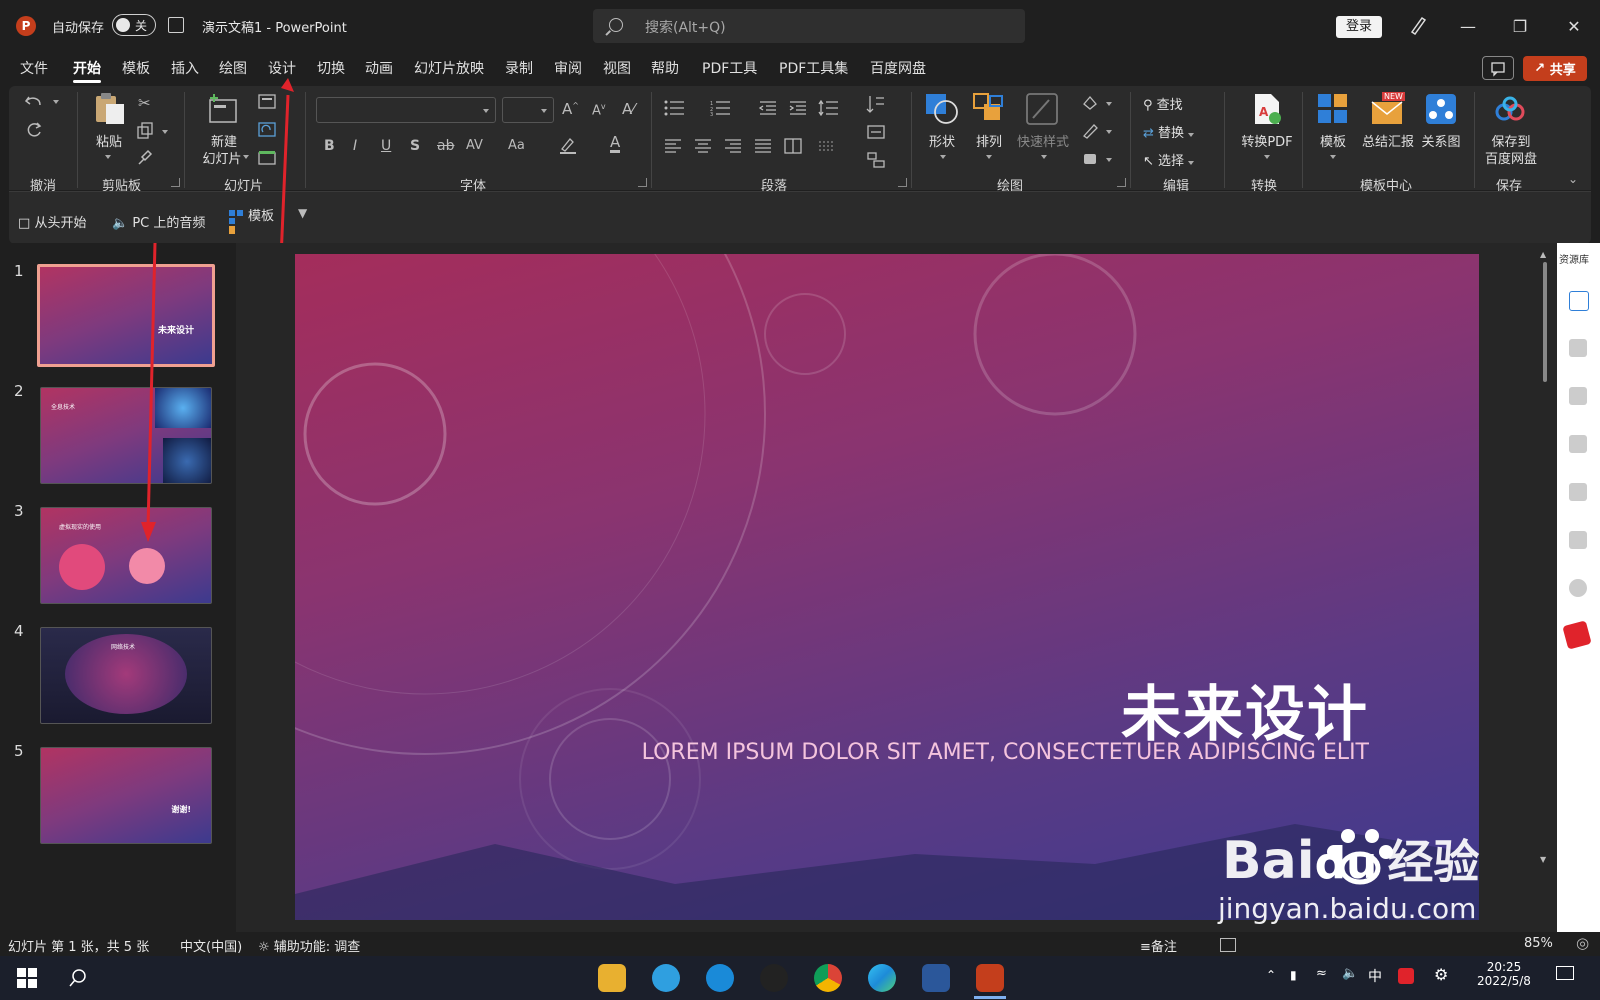 The height and width of the screenshot is (1000, 1600). I want to click on notification-icon, so click(1565, 973).